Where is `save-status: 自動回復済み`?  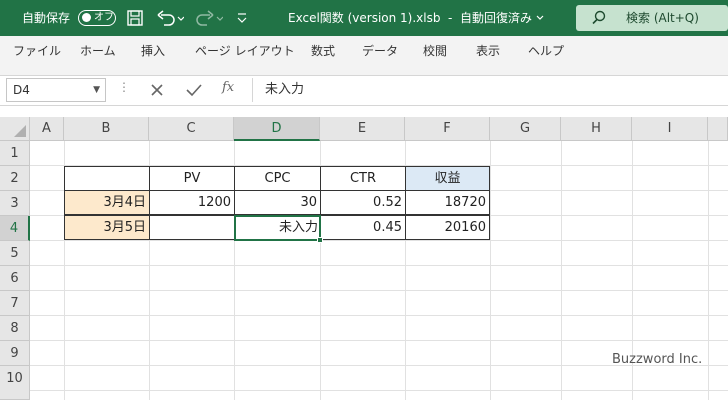 save-status: 自動回復済み is located at coordinates (496, 18).